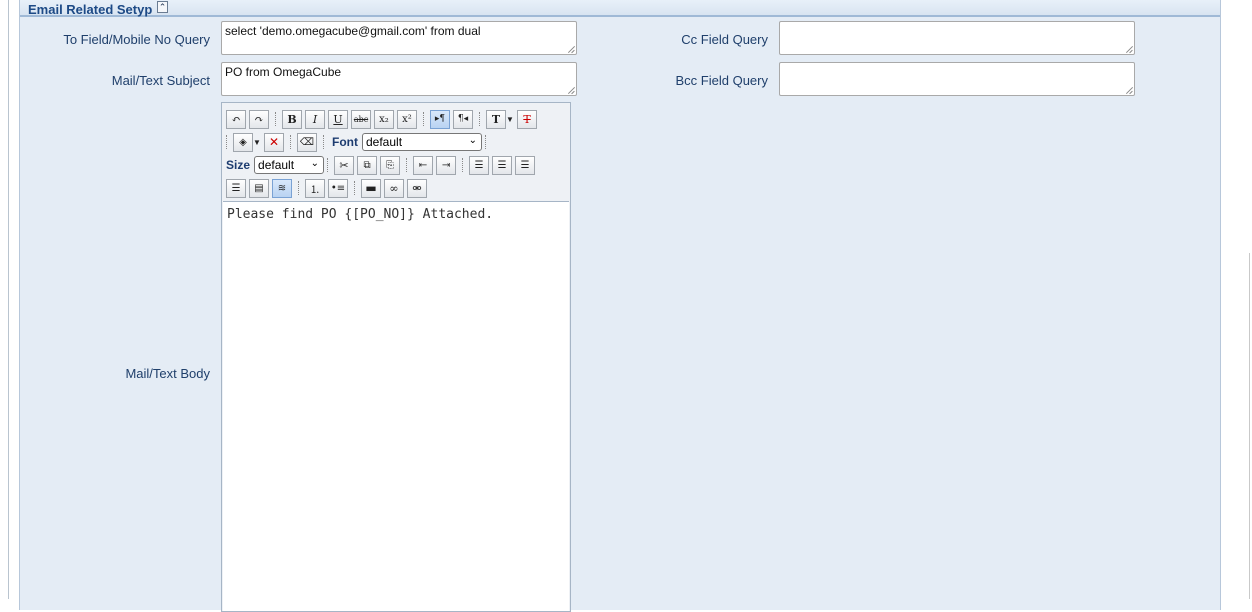 This screenshot has height=612, width=1252. I want to click on subject-label: Mail/Text Subject, so click(160, 80).